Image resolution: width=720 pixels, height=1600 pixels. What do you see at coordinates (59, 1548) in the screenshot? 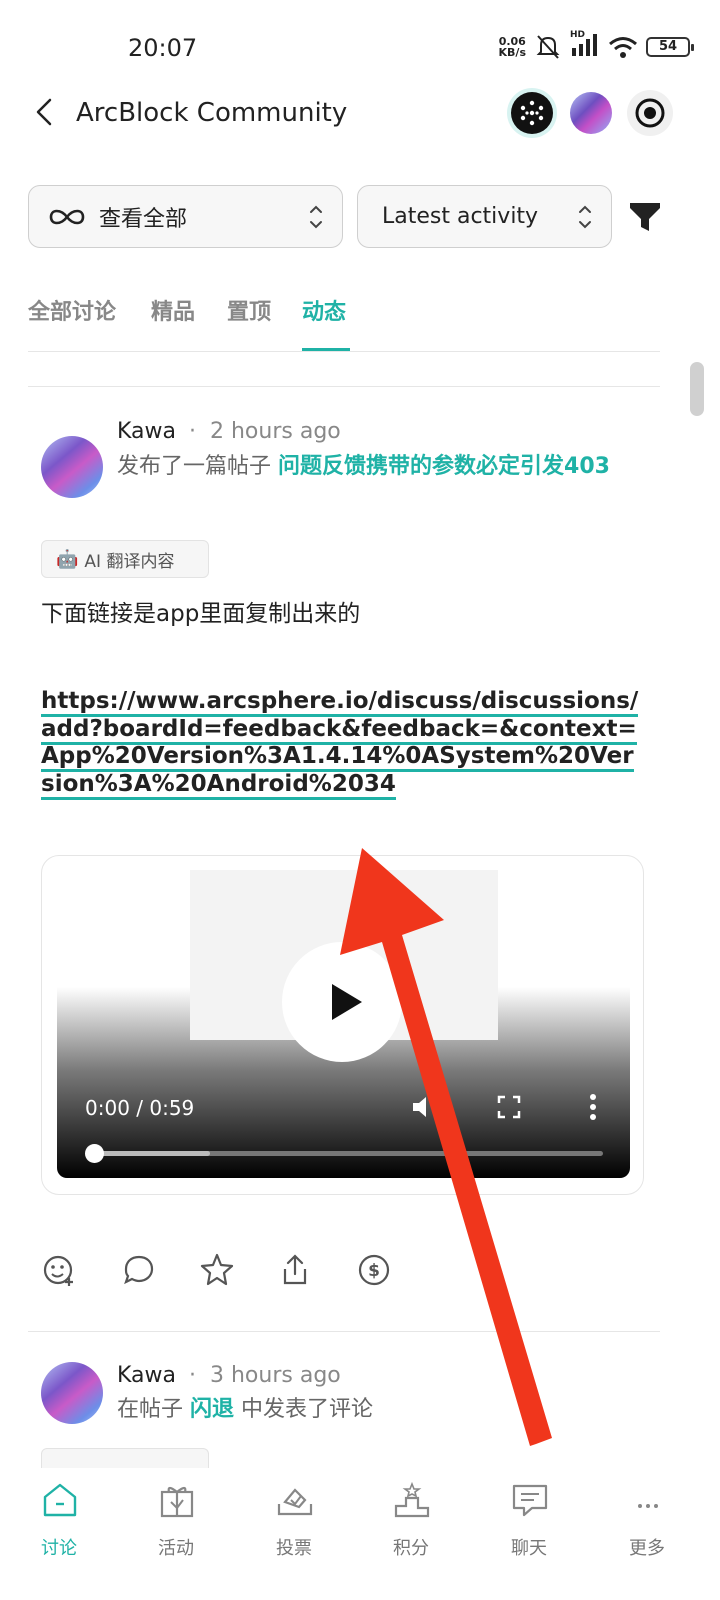
I see `nav-label: 讨论` at bounding box center [59, 1548].